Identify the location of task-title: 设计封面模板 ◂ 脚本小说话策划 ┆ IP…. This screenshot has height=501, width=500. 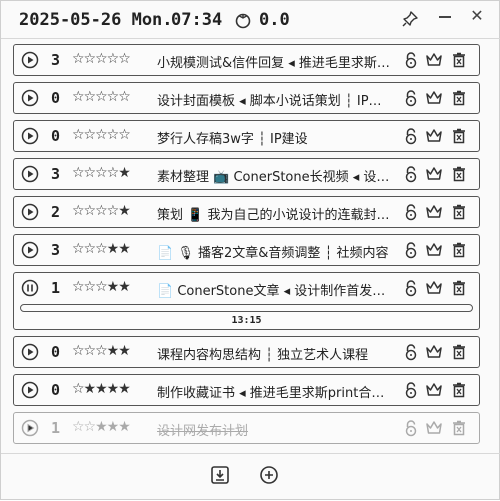
(277, 99).